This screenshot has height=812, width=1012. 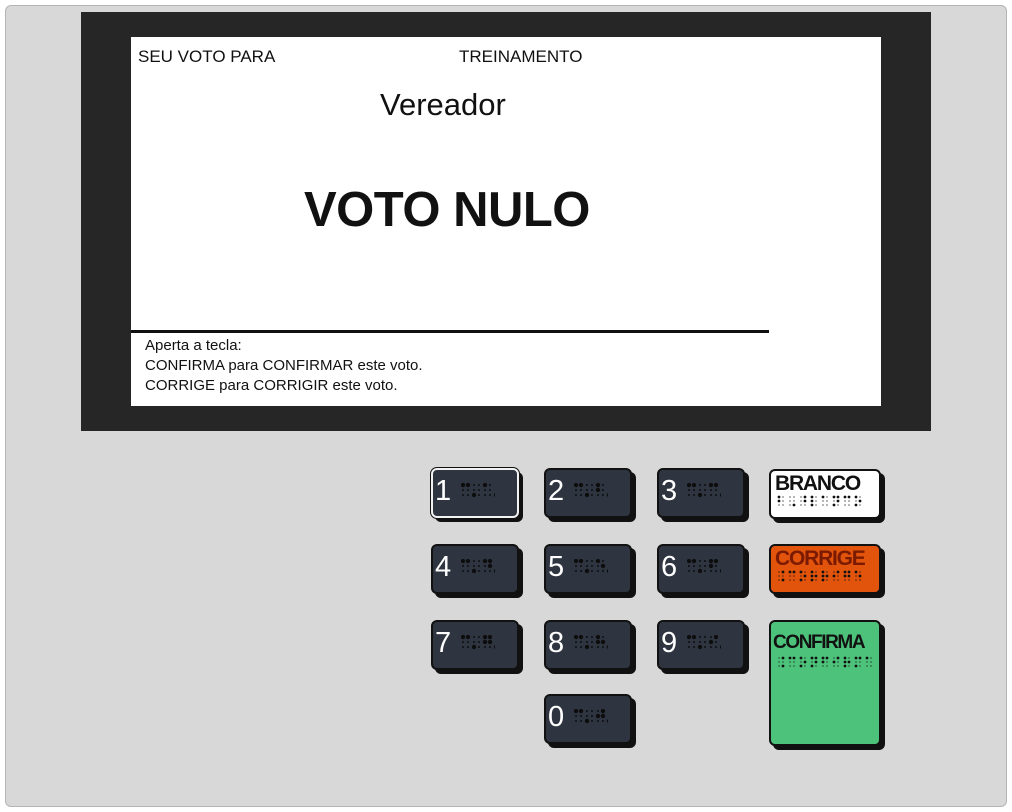 What do you see at coordinates (588, 719) in the screenshot?
I see `key-0: 0` at bounding box center [588, 719].